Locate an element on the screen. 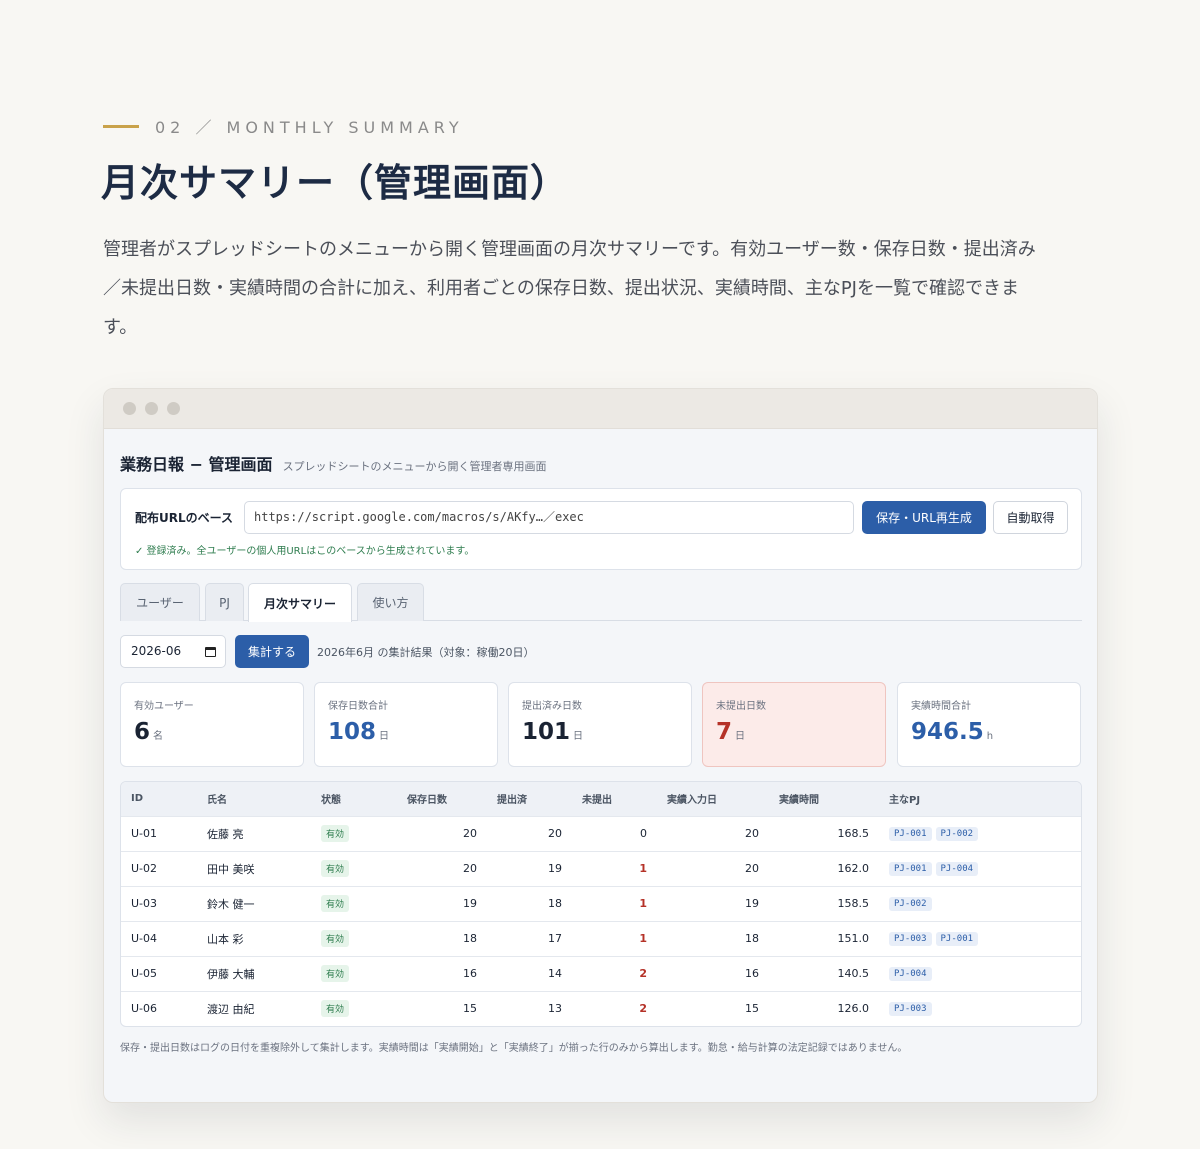 The height and width of the screenshot is (1149, 1200). col-header-entry-days: 実績入力日 is located at coordinates (713, 799).